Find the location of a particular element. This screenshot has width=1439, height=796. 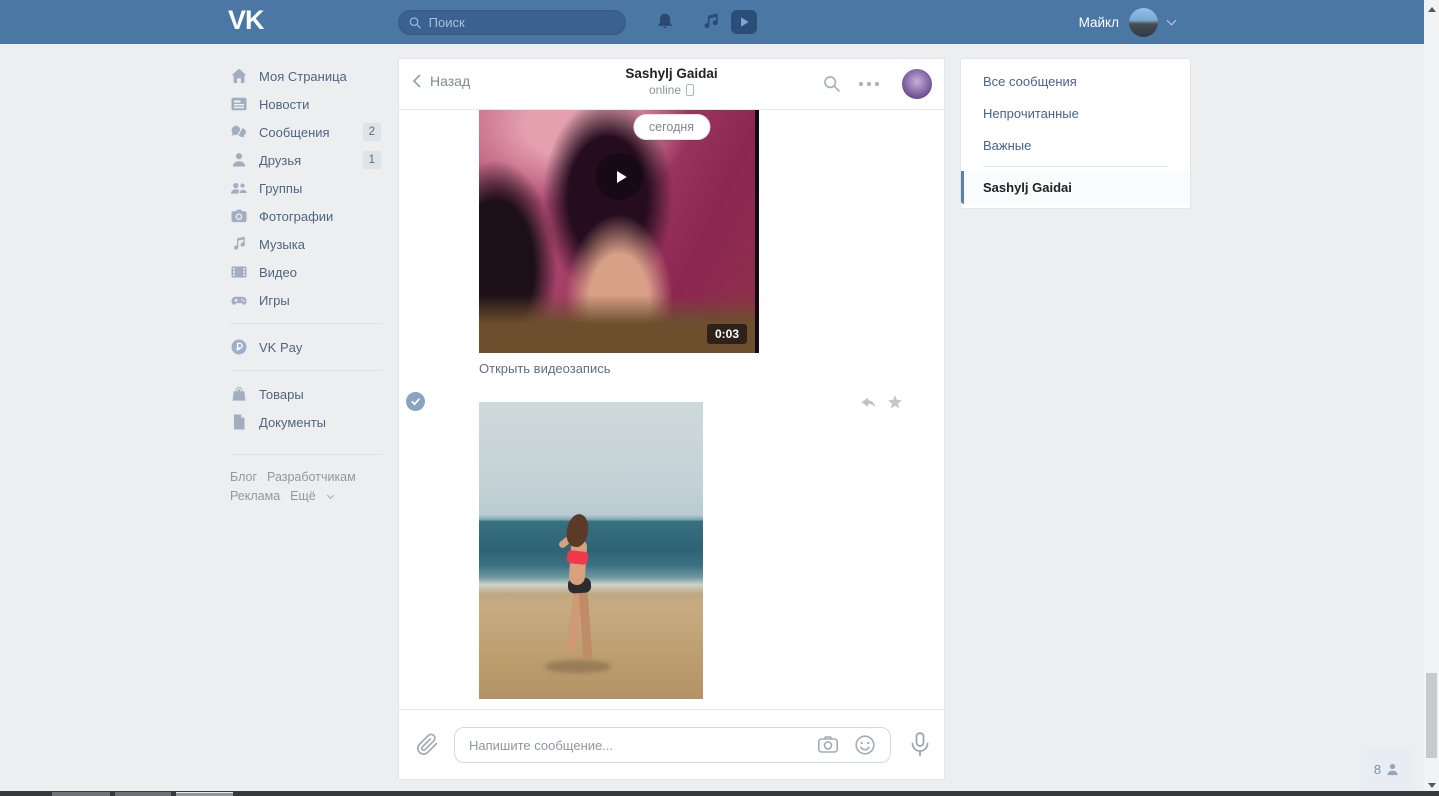

photo-attachment is located at coordinates (591, 550).